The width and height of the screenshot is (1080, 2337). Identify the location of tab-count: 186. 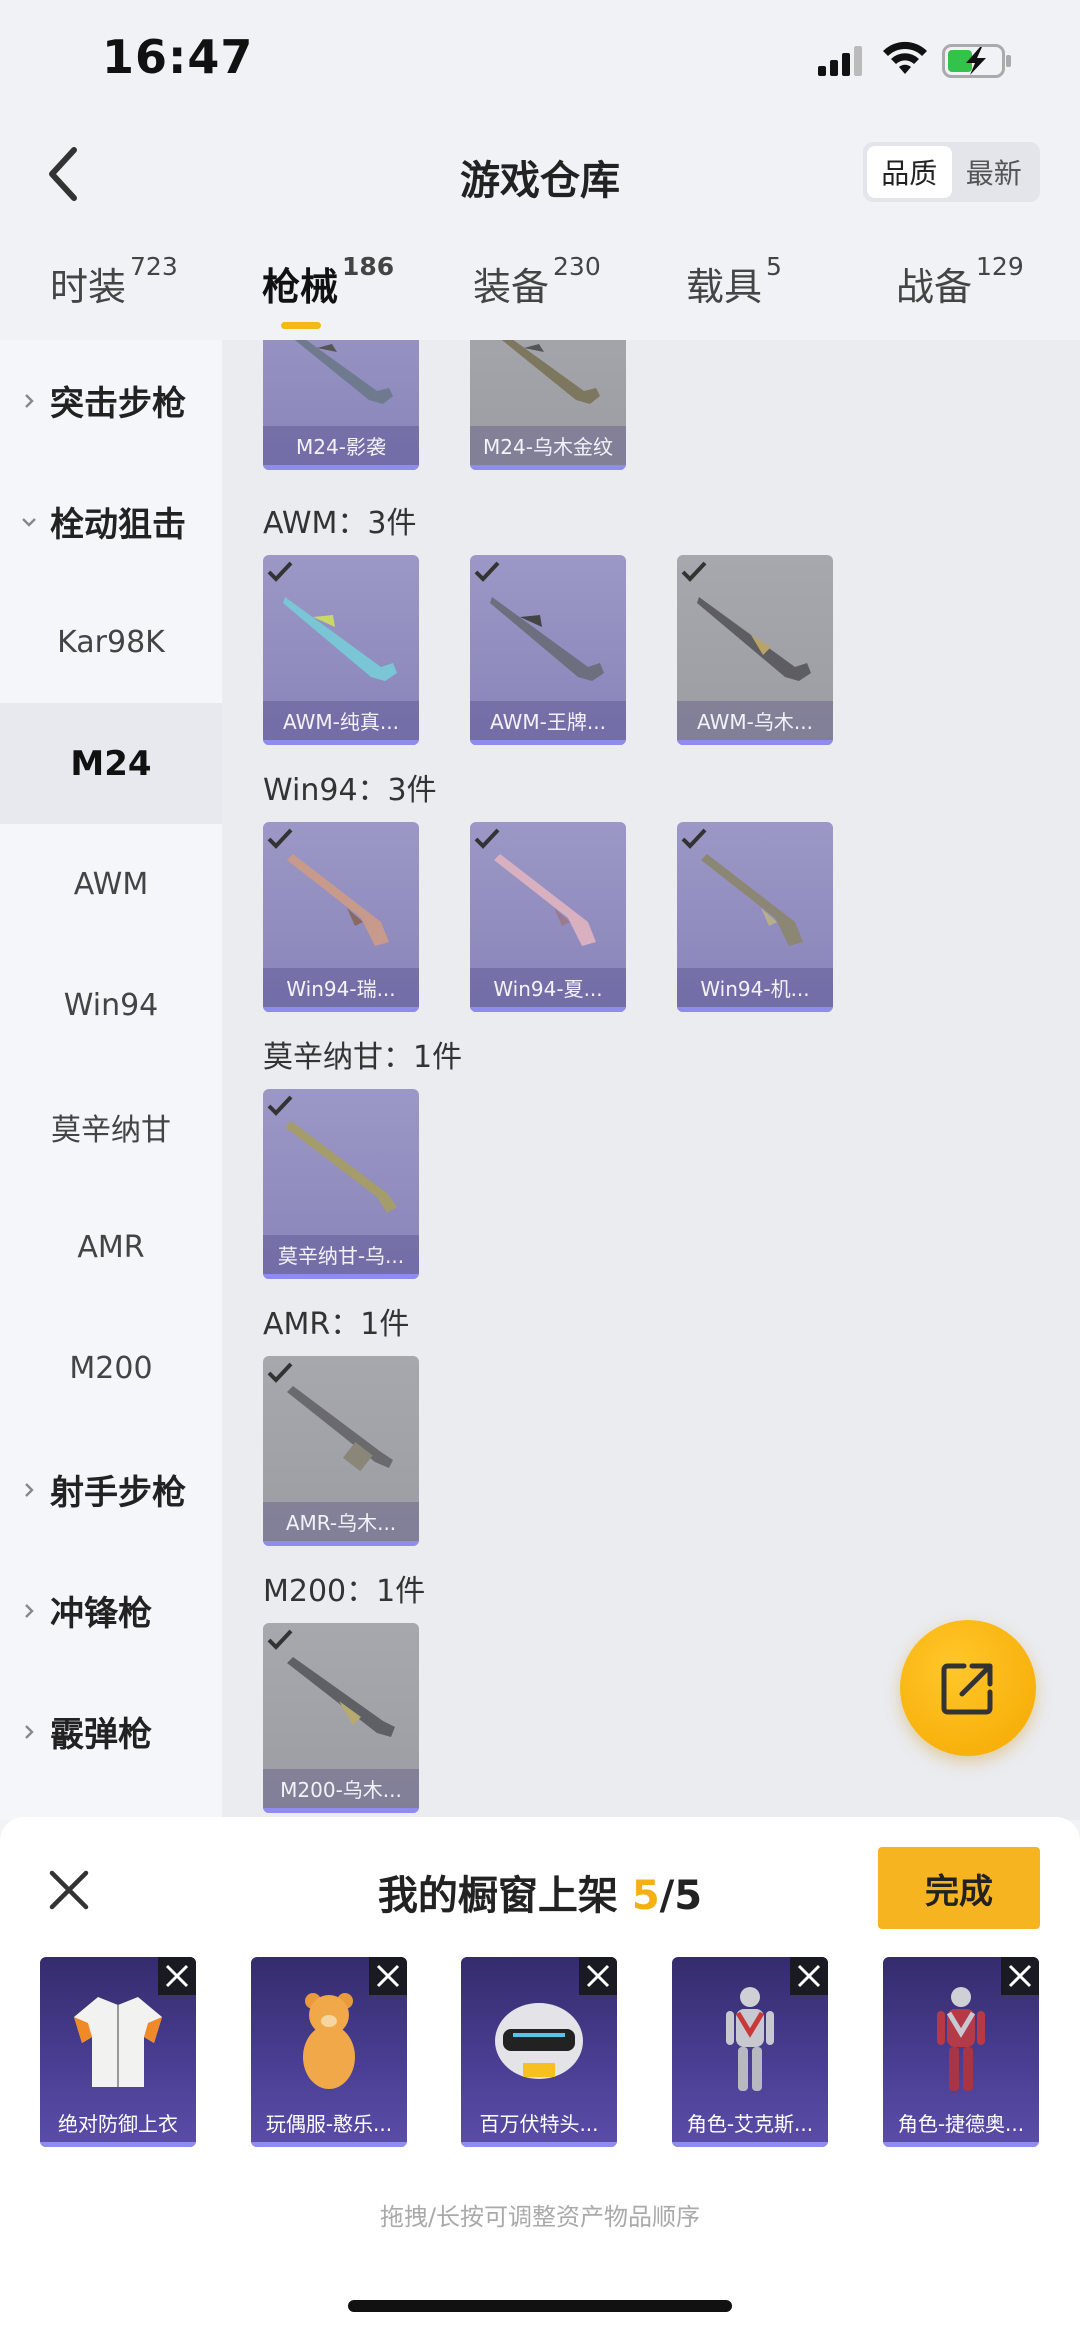
(368, 266).